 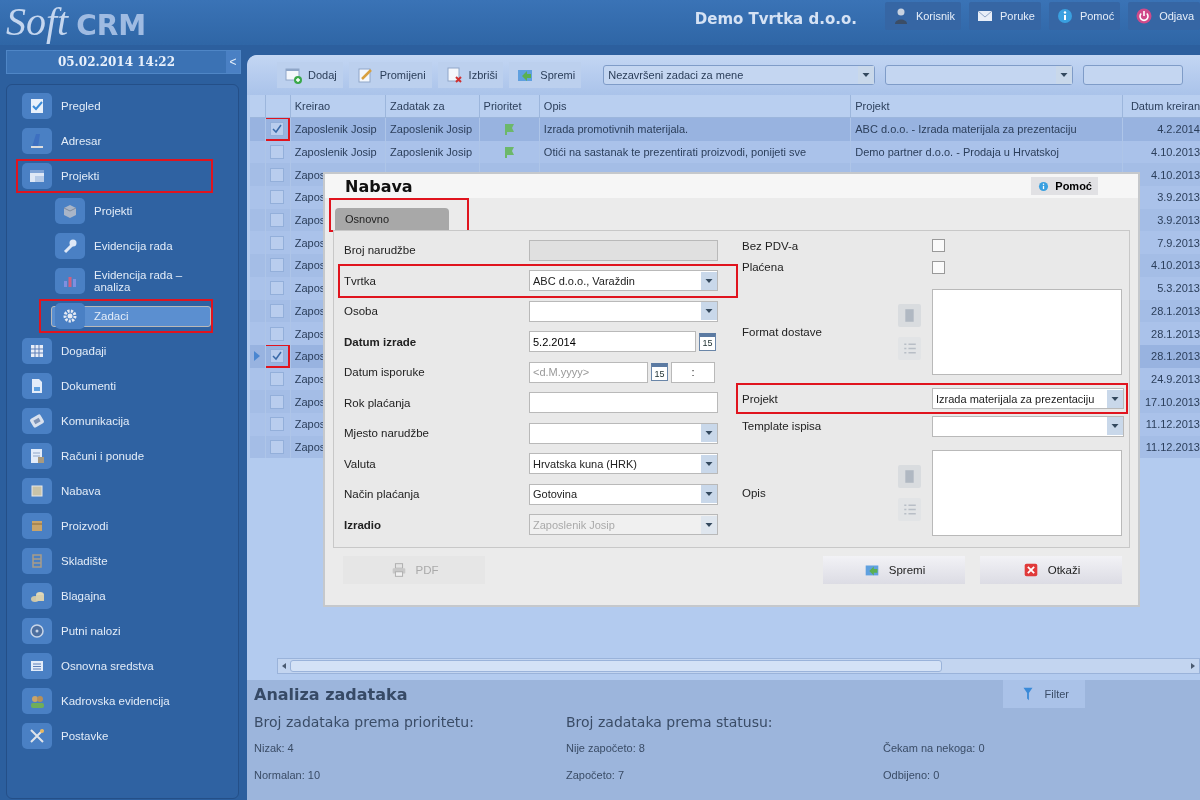 What do you see at coordinates (76, 421) in the screenshot?
I see `sidebar-item: Komunikacija` at bounding box center [76, 421].